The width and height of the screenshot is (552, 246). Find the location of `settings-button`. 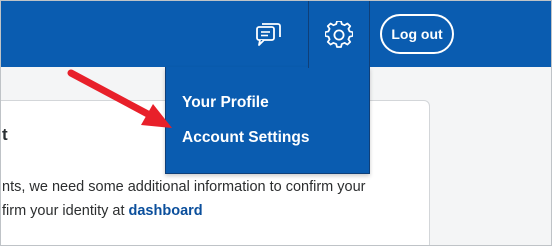

settings-button is located at coordinates (339, 34).